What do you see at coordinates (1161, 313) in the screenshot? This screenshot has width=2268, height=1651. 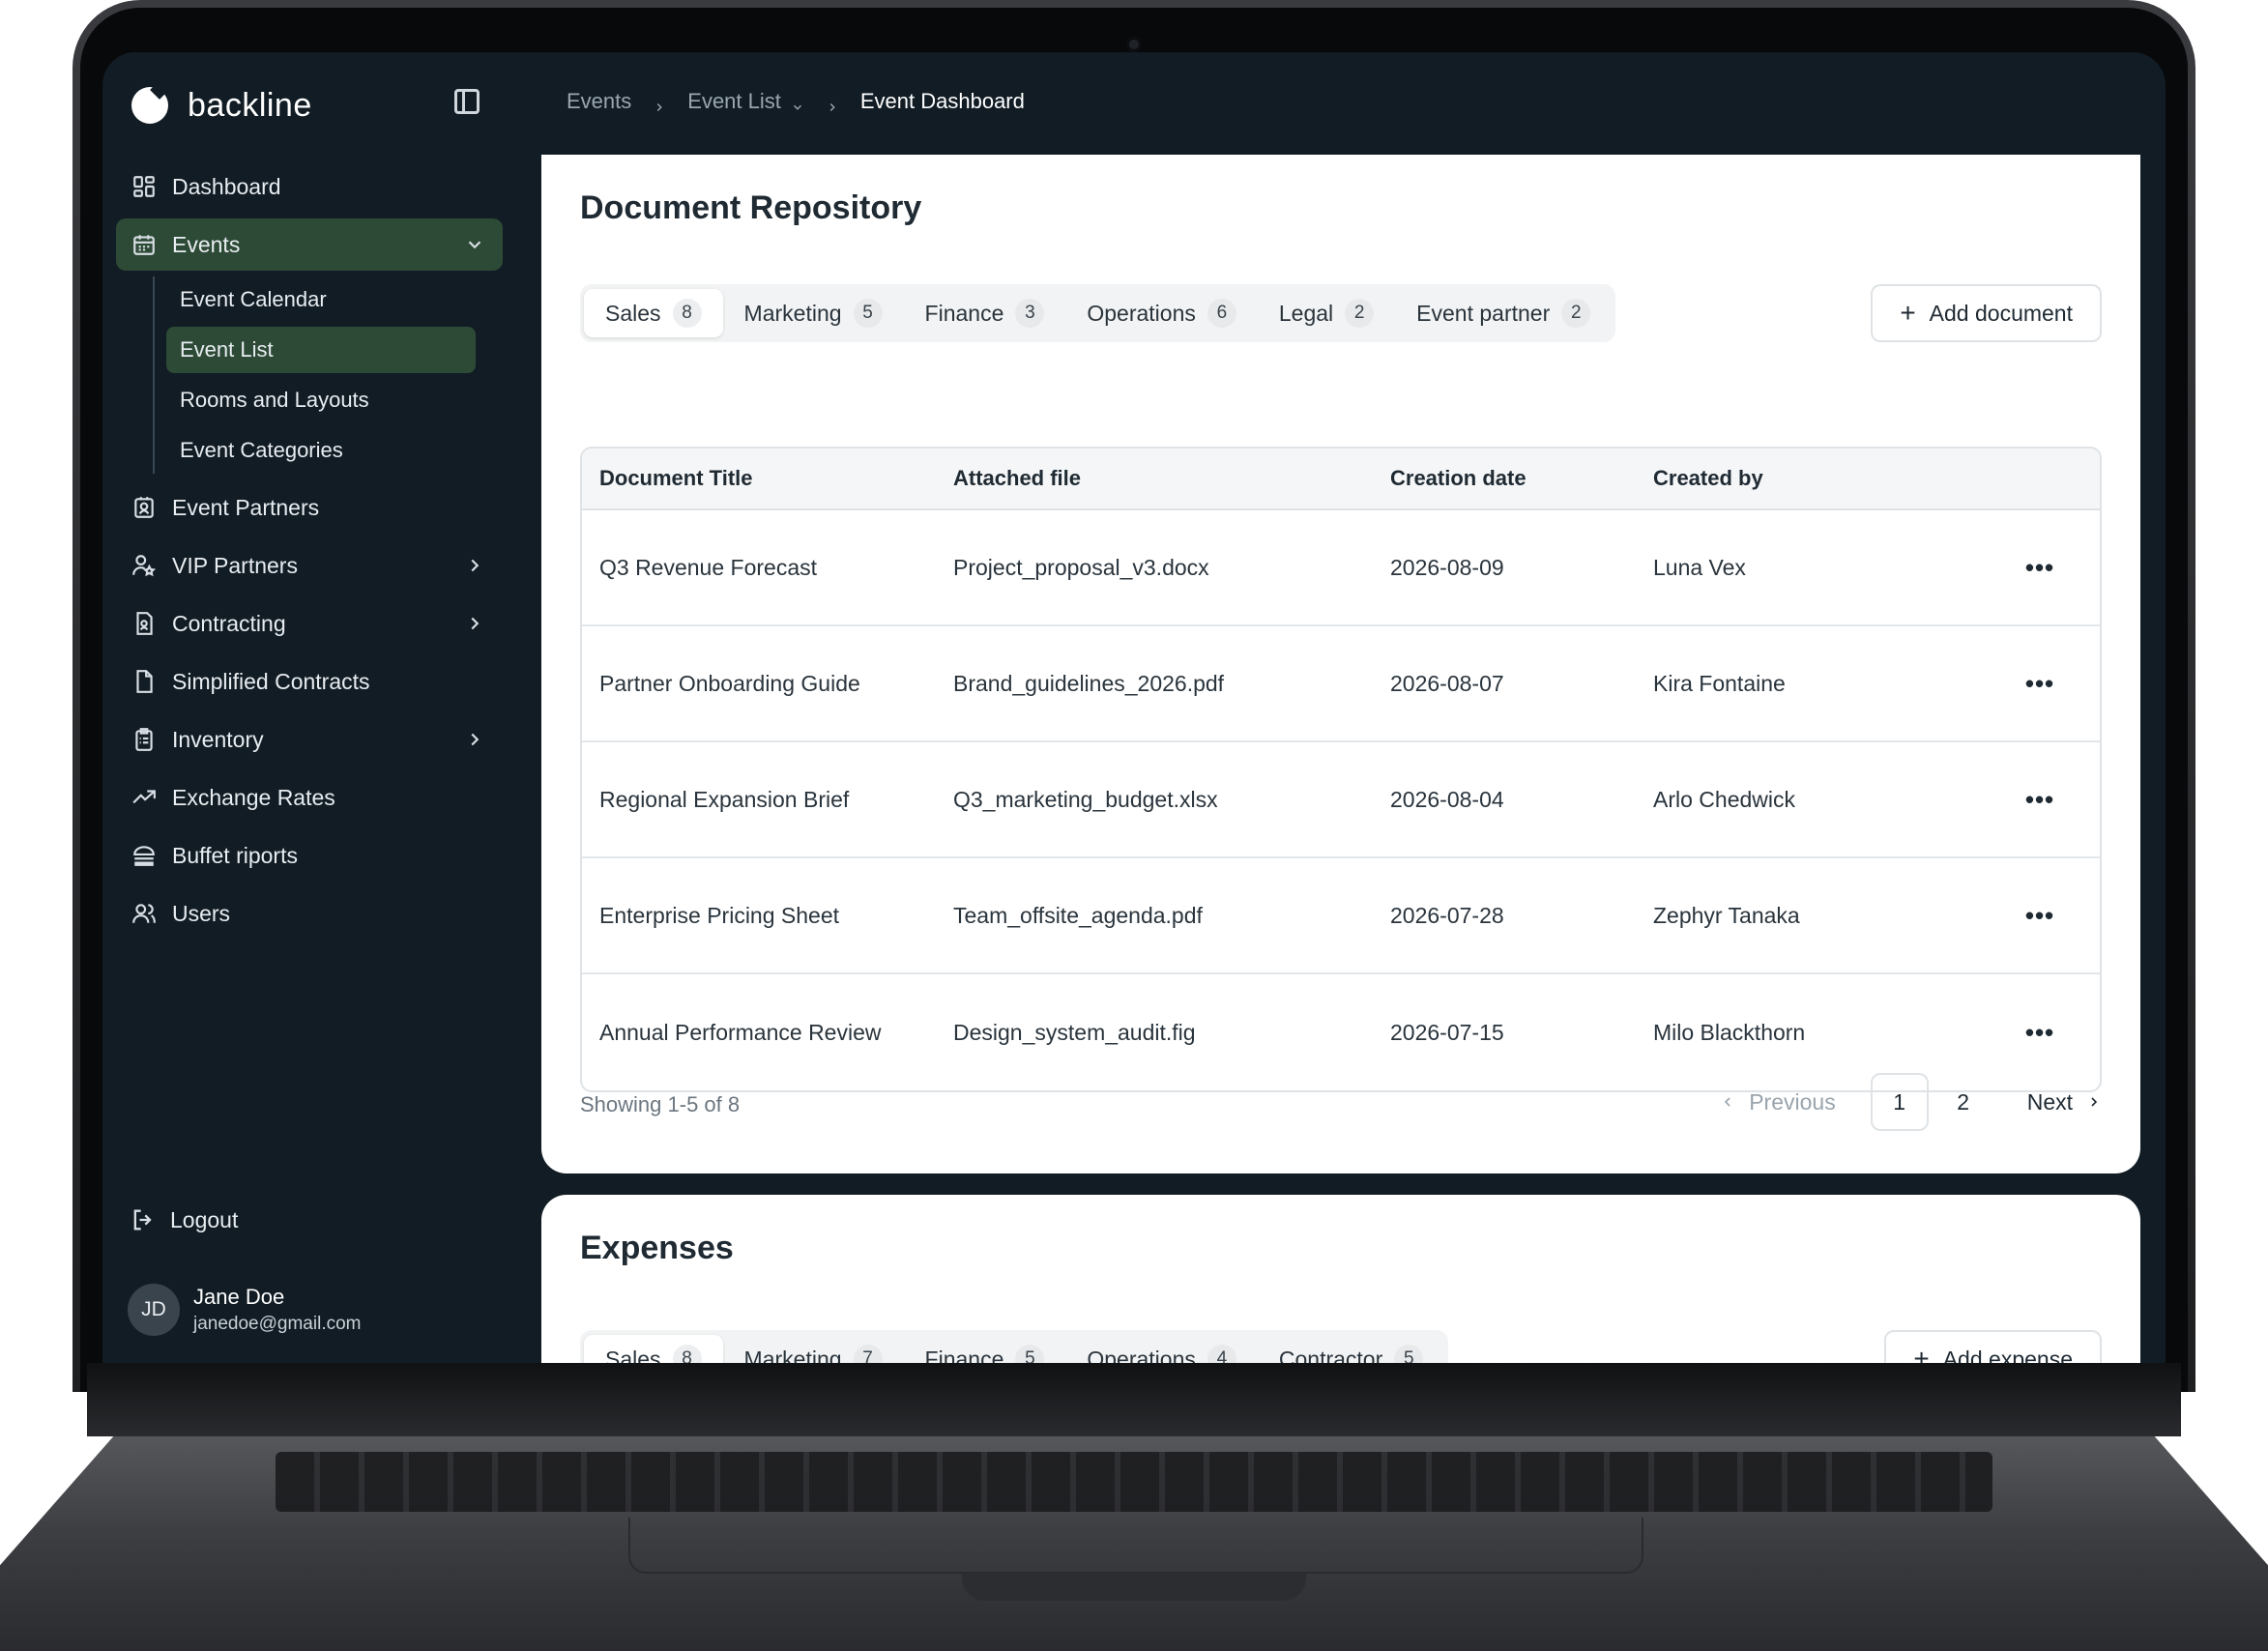 I see `tab-operations: Operations 6` at bounding box center [1161, 313].